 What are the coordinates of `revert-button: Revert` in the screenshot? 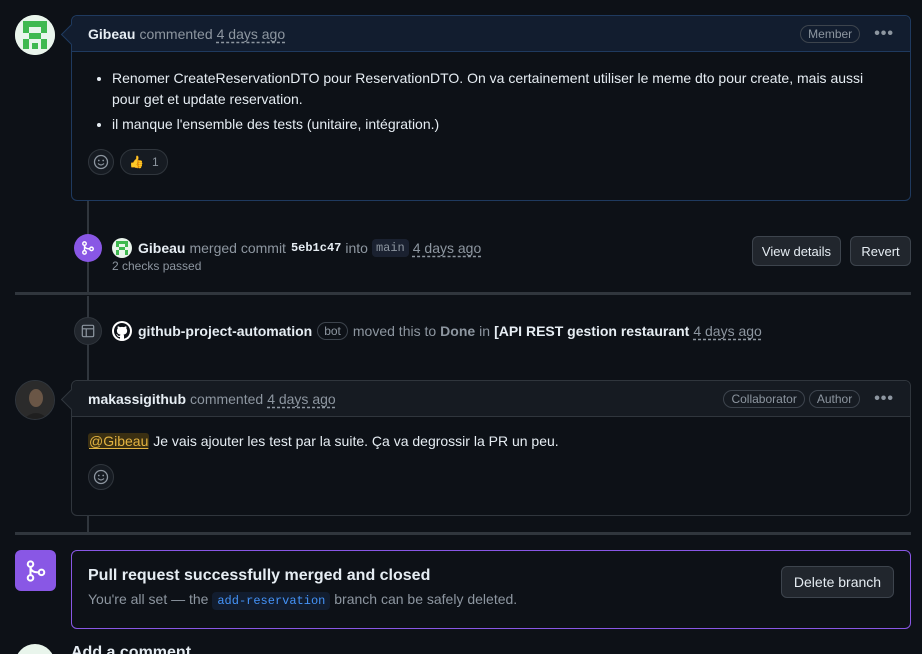 It's located at (880, 251).